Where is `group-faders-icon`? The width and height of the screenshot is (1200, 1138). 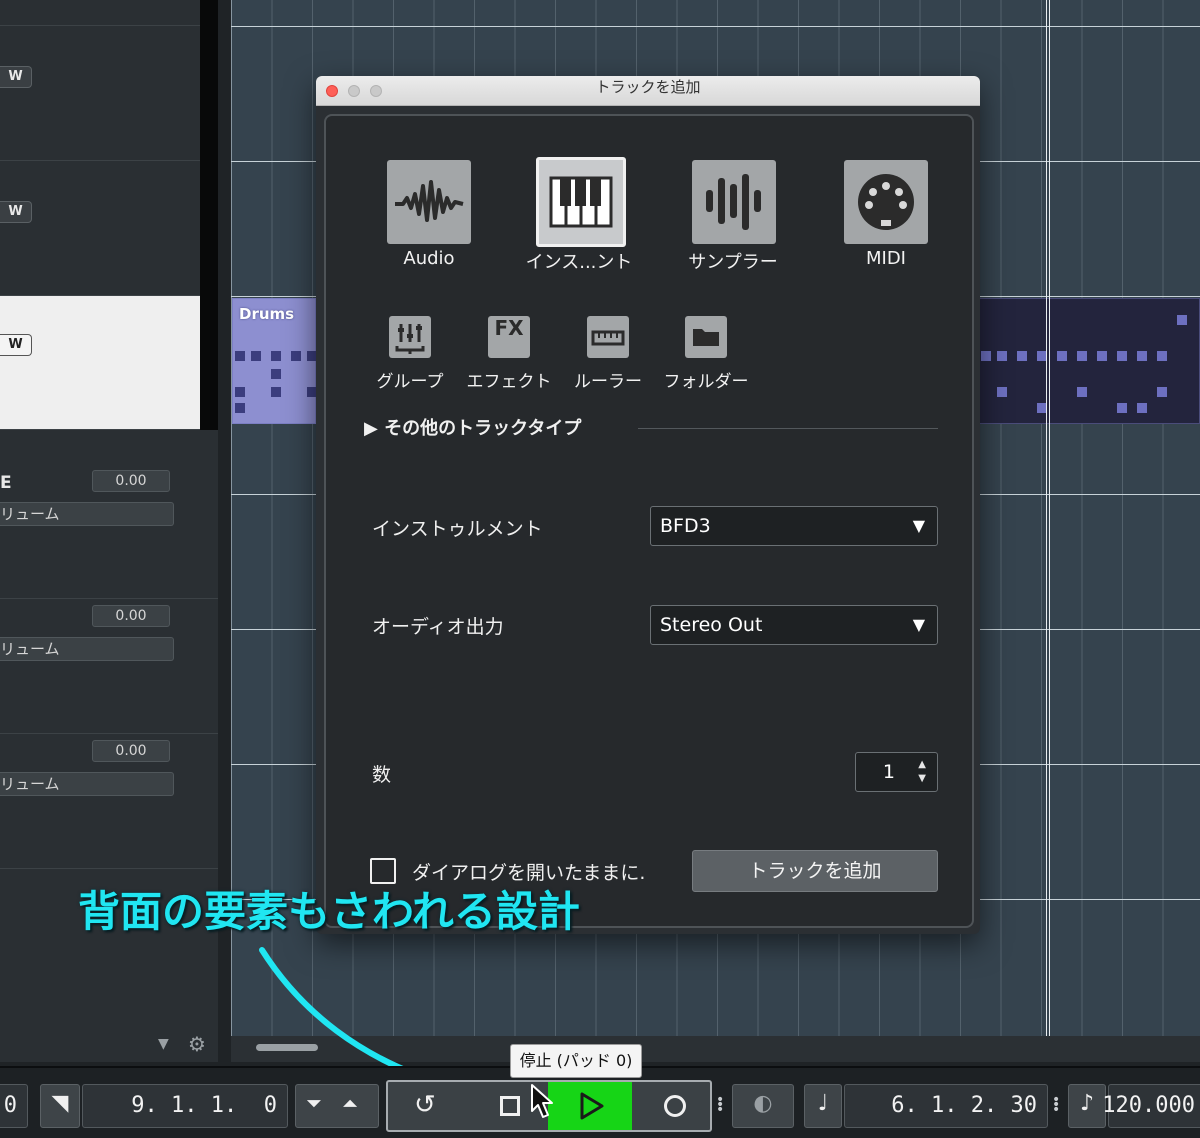 group-faders-icon is located at coordinates (410, 339).